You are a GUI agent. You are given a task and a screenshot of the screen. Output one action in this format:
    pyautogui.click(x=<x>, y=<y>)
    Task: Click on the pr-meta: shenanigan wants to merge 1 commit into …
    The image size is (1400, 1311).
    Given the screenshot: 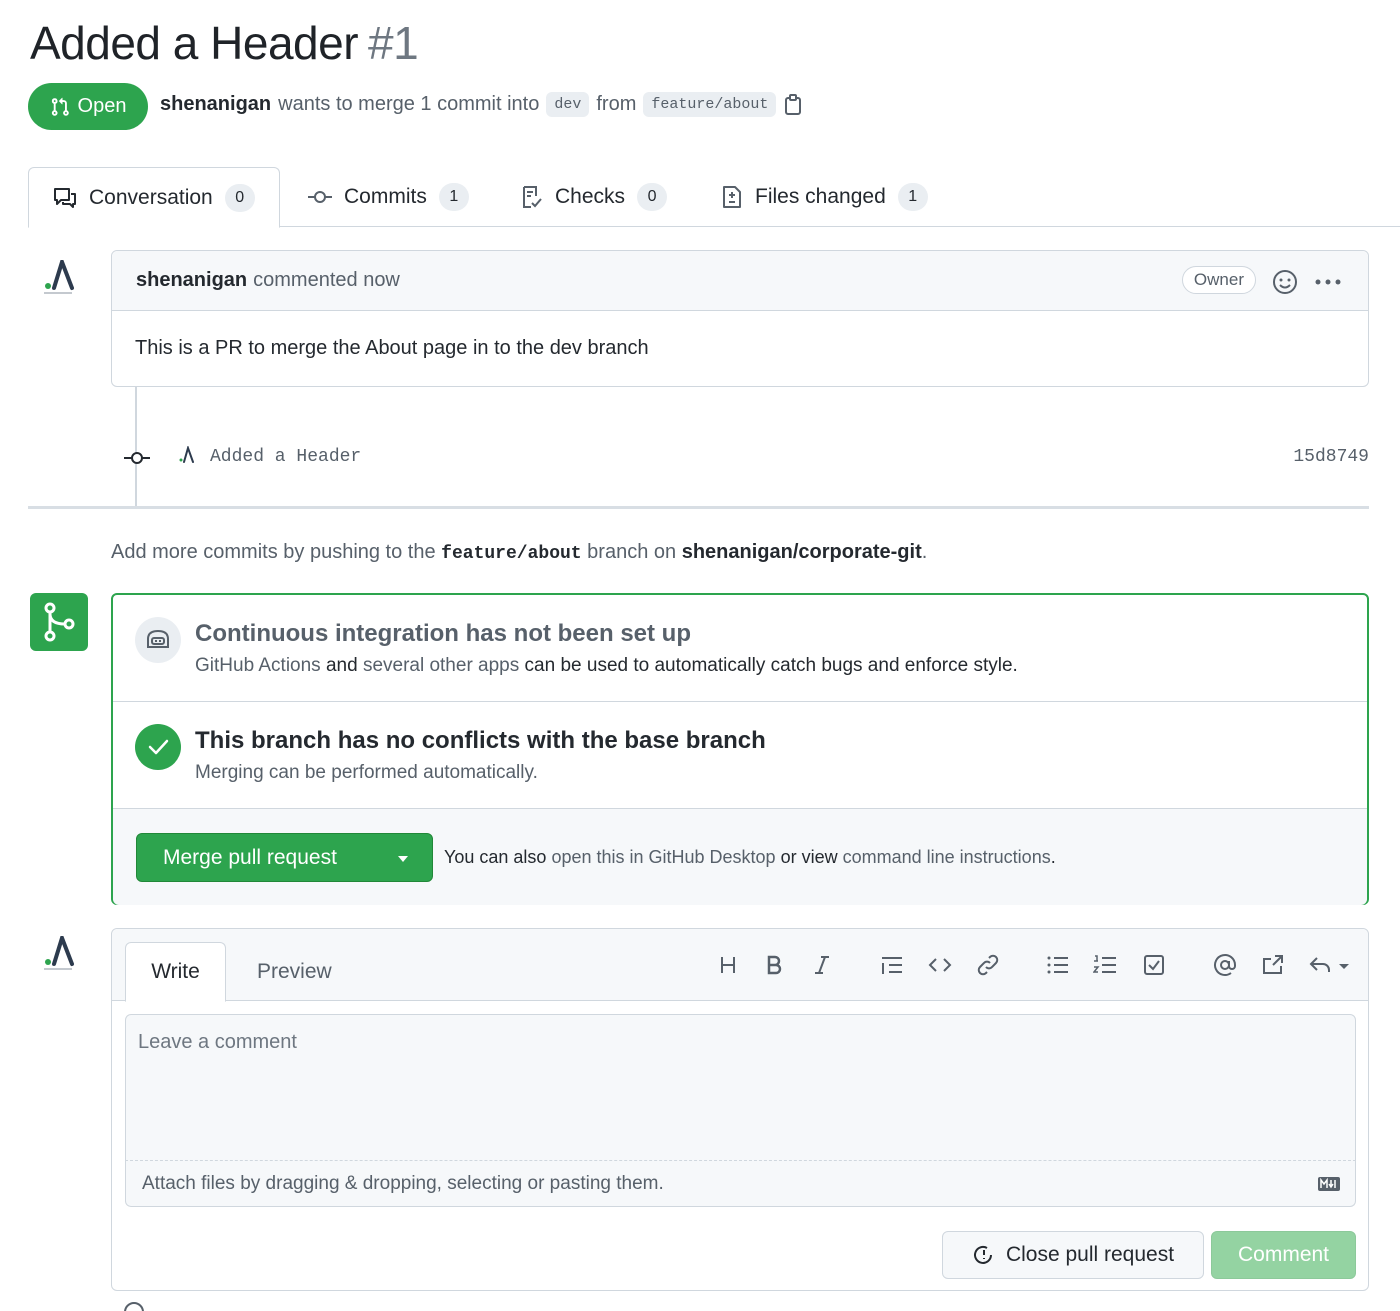 What is the action you would take?
    pyautogui.click(x=481, y=104)
    